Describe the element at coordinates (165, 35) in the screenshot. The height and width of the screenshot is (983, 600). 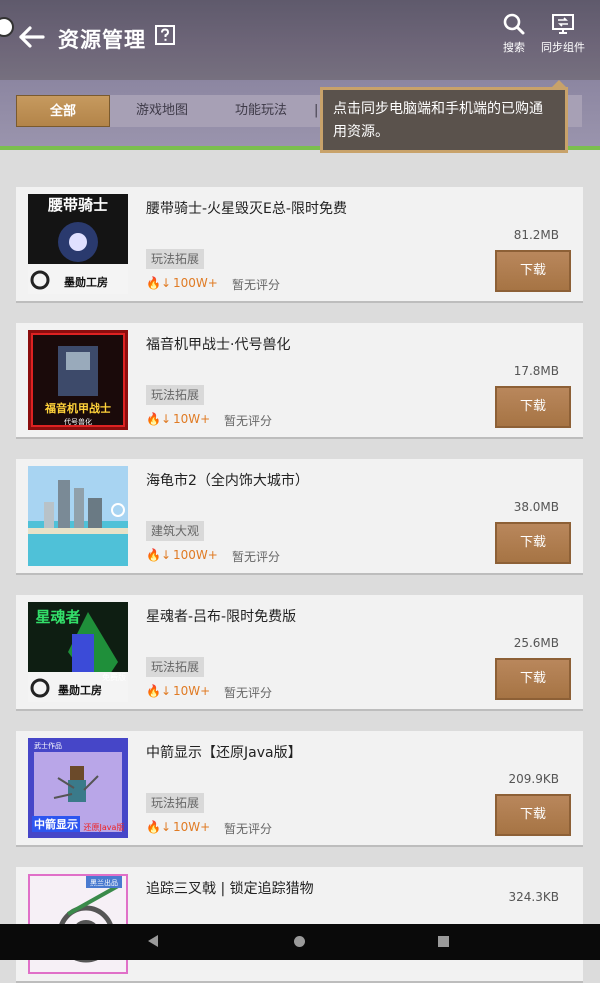
I see `help-icon` at that location.